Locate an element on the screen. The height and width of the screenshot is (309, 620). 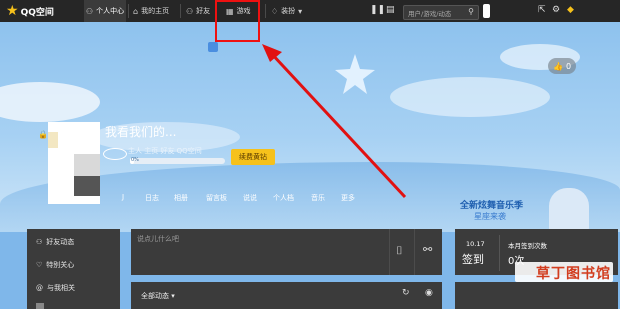
red-arrow-annotation is located at coordinates (334, 121).